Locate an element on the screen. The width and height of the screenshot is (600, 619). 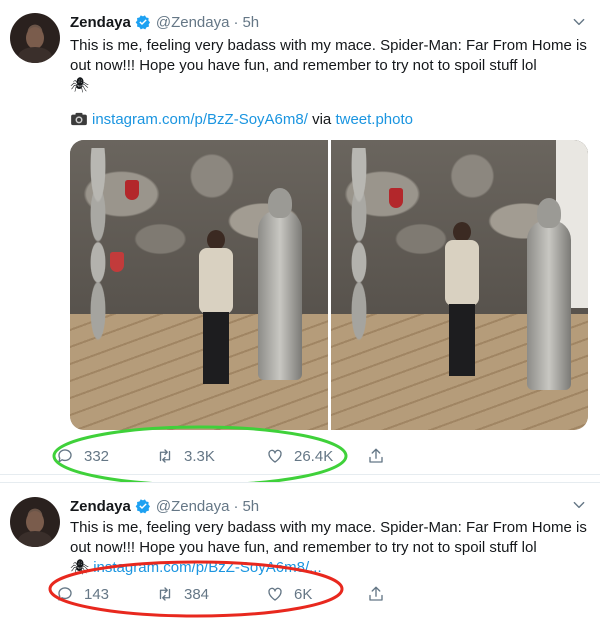
tweet-actions: 332 3.3K 26.4K is located at coordinates (226, 456).